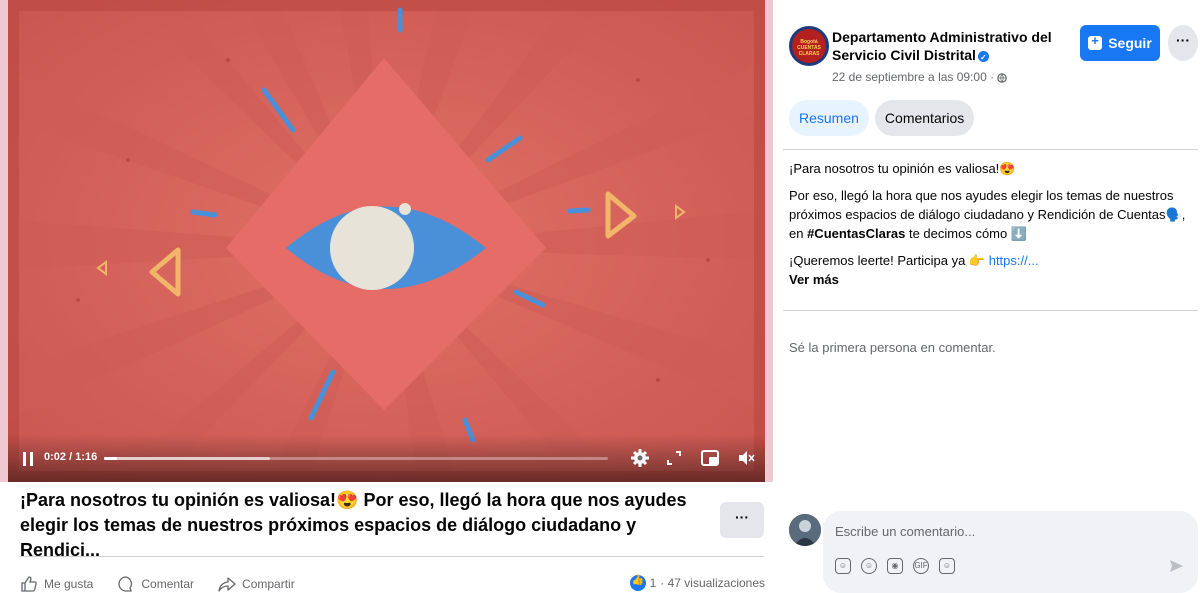 The width and height of the screenshot is (1203, 593). I want to click on post-date-text: 22 de septiembre a las 09:00 ·, so click(915, 77).